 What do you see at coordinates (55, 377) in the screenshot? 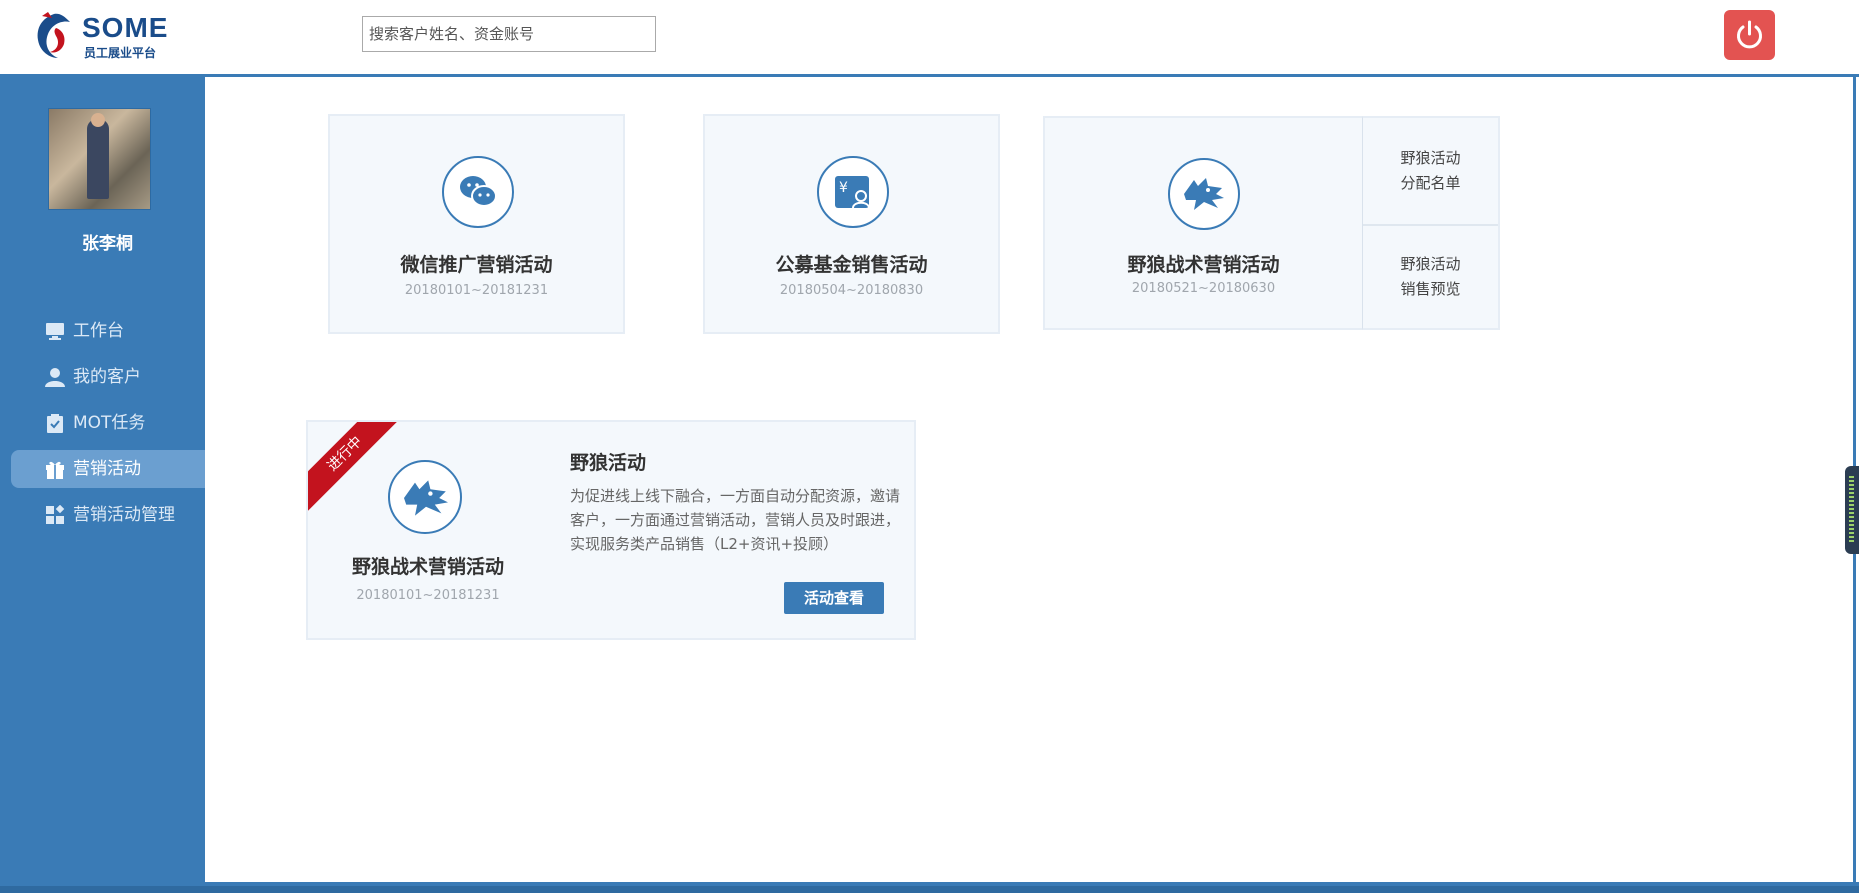
I see `user-icon` at bounding box center [55, 377].